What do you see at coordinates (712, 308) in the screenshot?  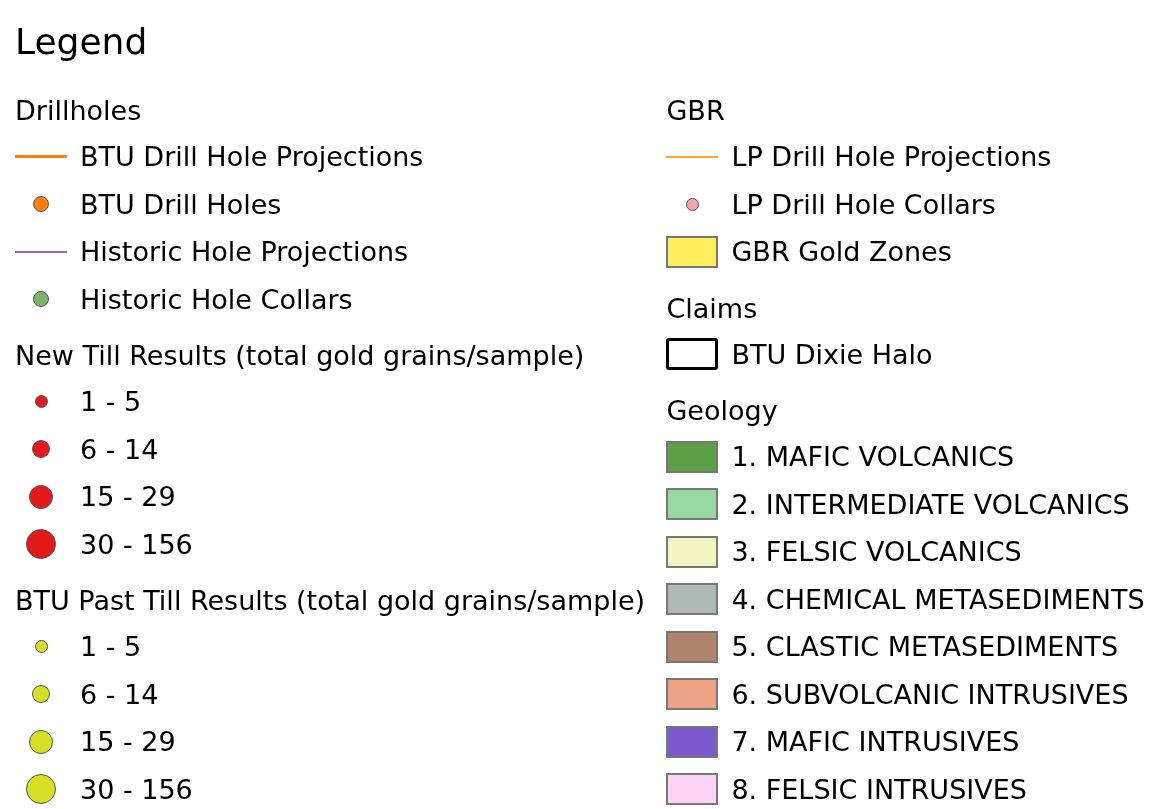 I see `group-heading: Claims` at bounding box center [712, 308].